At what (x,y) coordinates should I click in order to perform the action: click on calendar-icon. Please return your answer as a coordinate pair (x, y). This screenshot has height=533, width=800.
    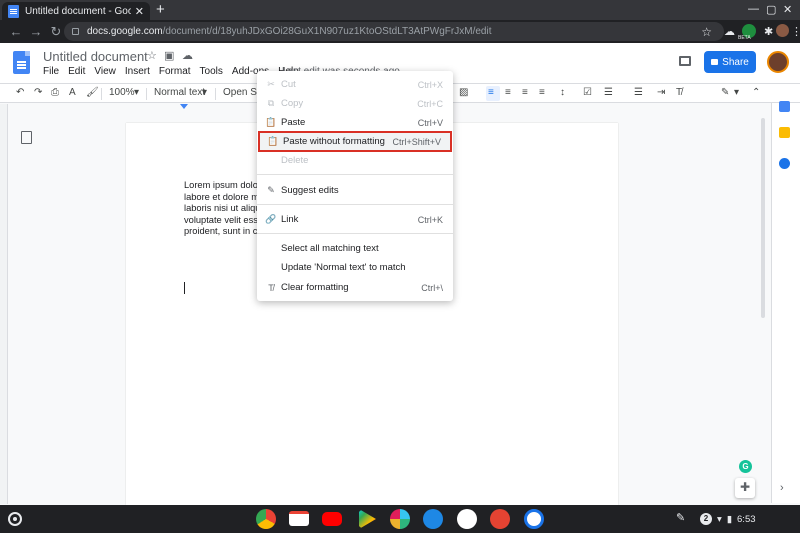
    Looking at the image, I should click on (784, 106).